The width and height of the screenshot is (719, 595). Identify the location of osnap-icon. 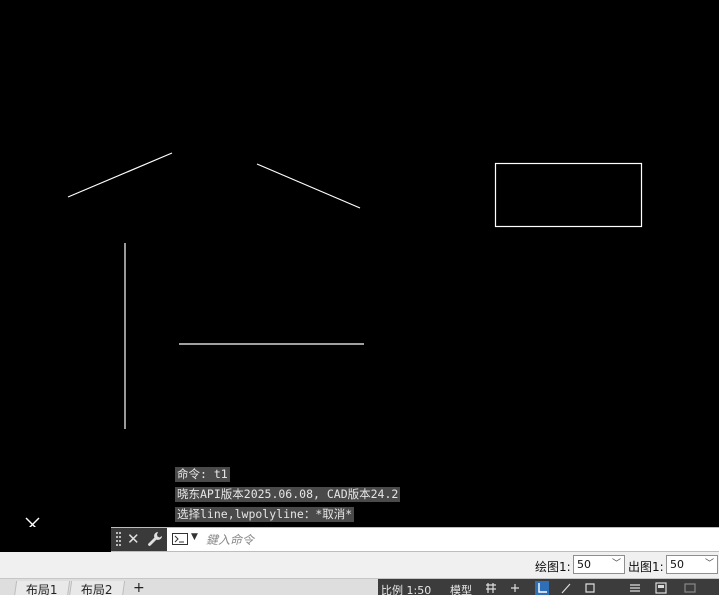
(590, 588).